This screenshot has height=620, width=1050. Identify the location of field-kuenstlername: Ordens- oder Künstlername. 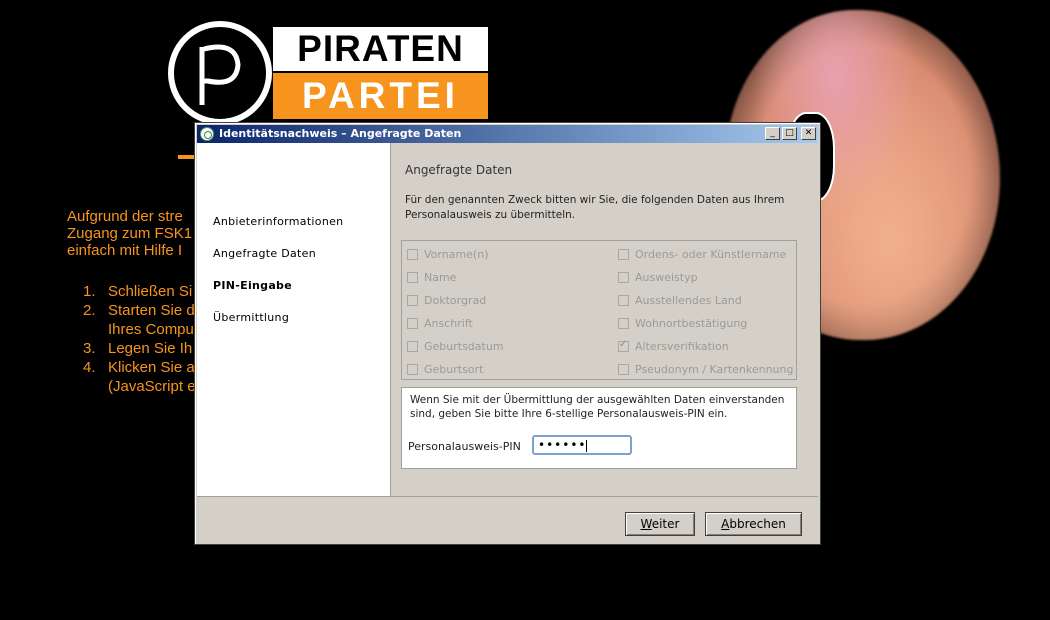
(702, 254).